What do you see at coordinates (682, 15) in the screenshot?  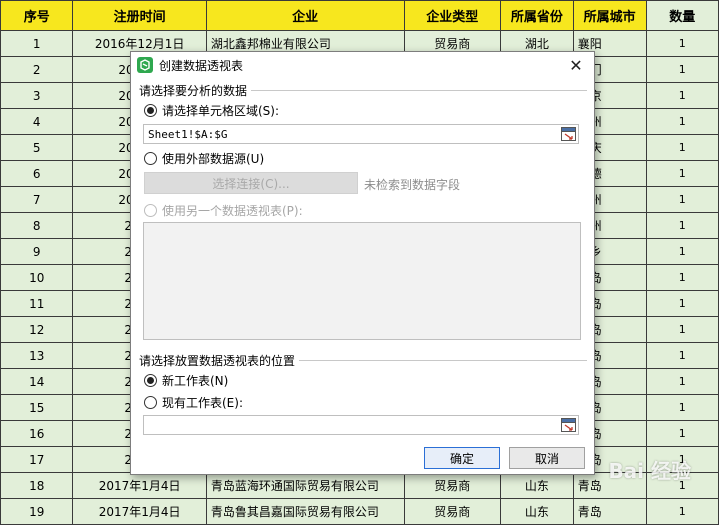 I see `header-cell-quantity: 数量` at bounding box center [682, 15].